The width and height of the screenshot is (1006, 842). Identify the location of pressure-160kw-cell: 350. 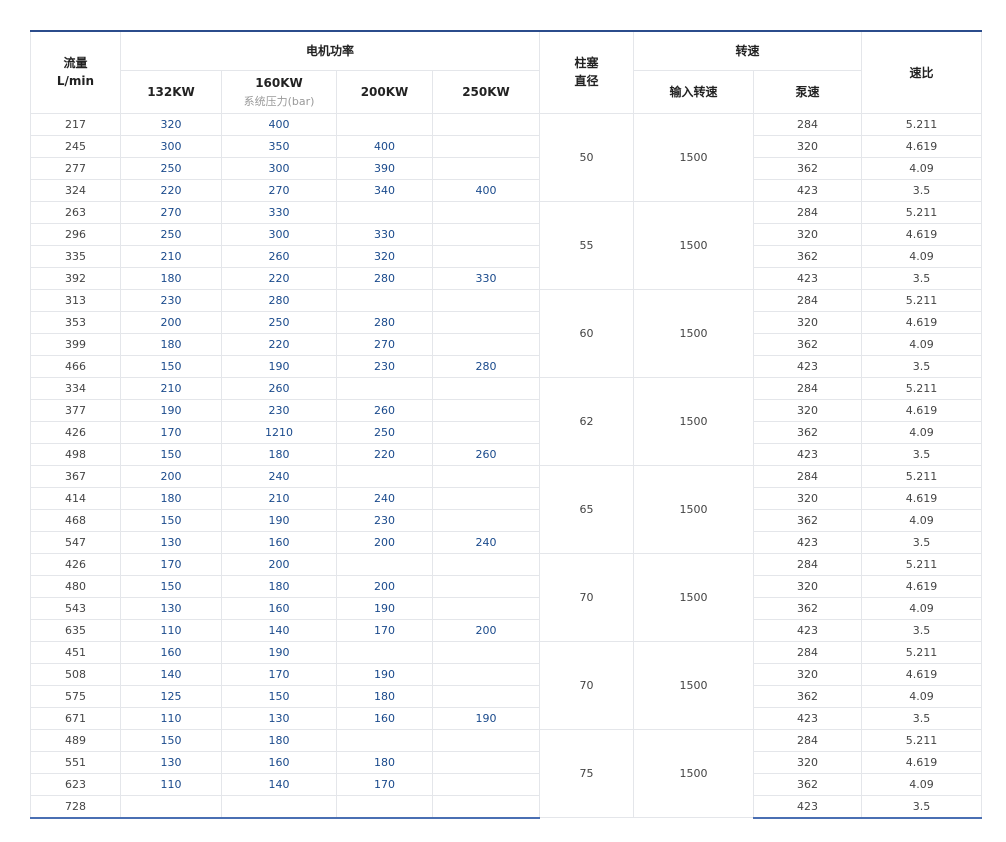
(279, 146).